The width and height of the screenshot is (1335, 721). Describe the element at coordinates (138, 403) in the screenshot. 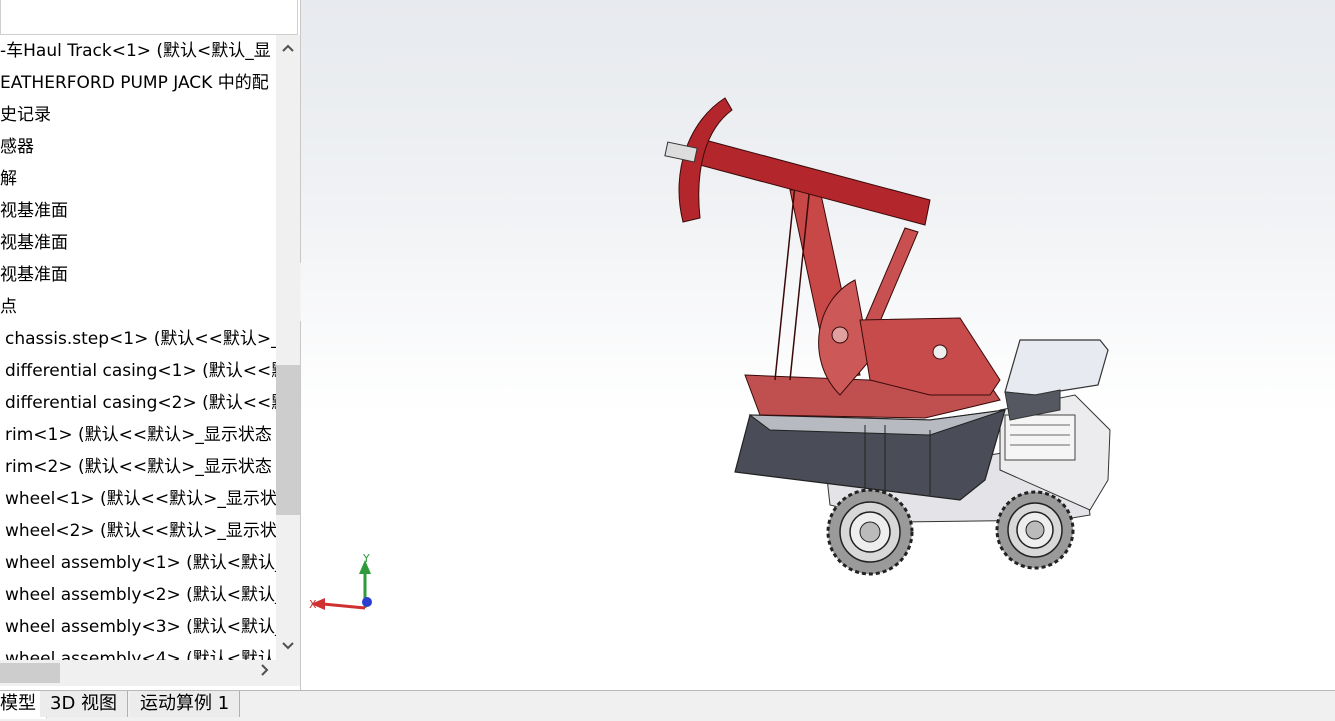

I see `tree-item-differential-casing-2: differential casing<2> (默认<<默` at that location.